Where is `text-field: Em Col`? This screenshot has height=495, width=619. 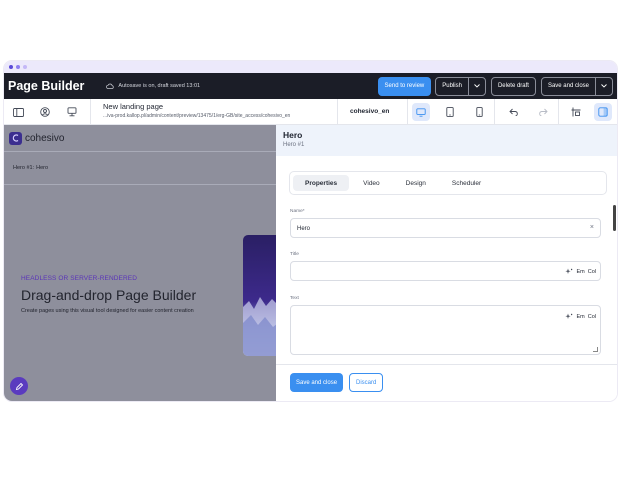 text-field: Em Col is located at coordinates (445, 330).